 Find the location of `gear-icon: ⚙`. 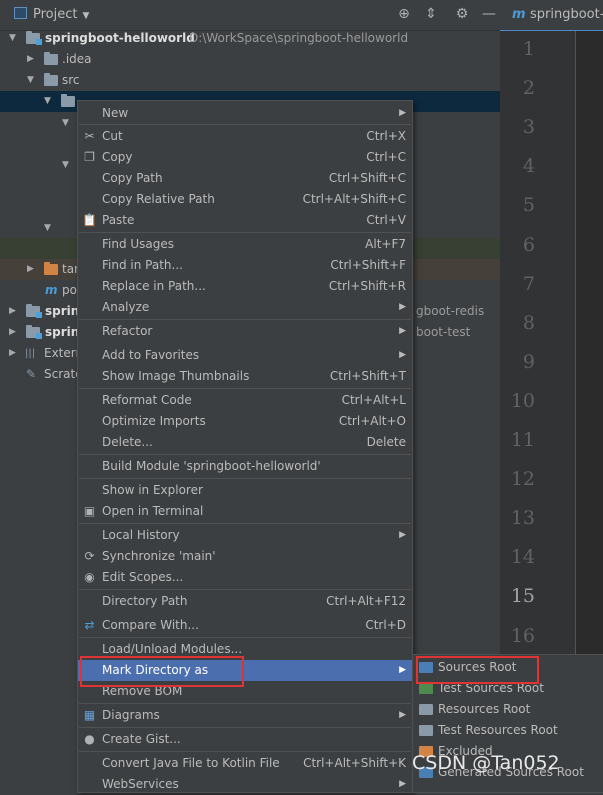

gear-icon: ⚙ is located at coordinates (462, 14).